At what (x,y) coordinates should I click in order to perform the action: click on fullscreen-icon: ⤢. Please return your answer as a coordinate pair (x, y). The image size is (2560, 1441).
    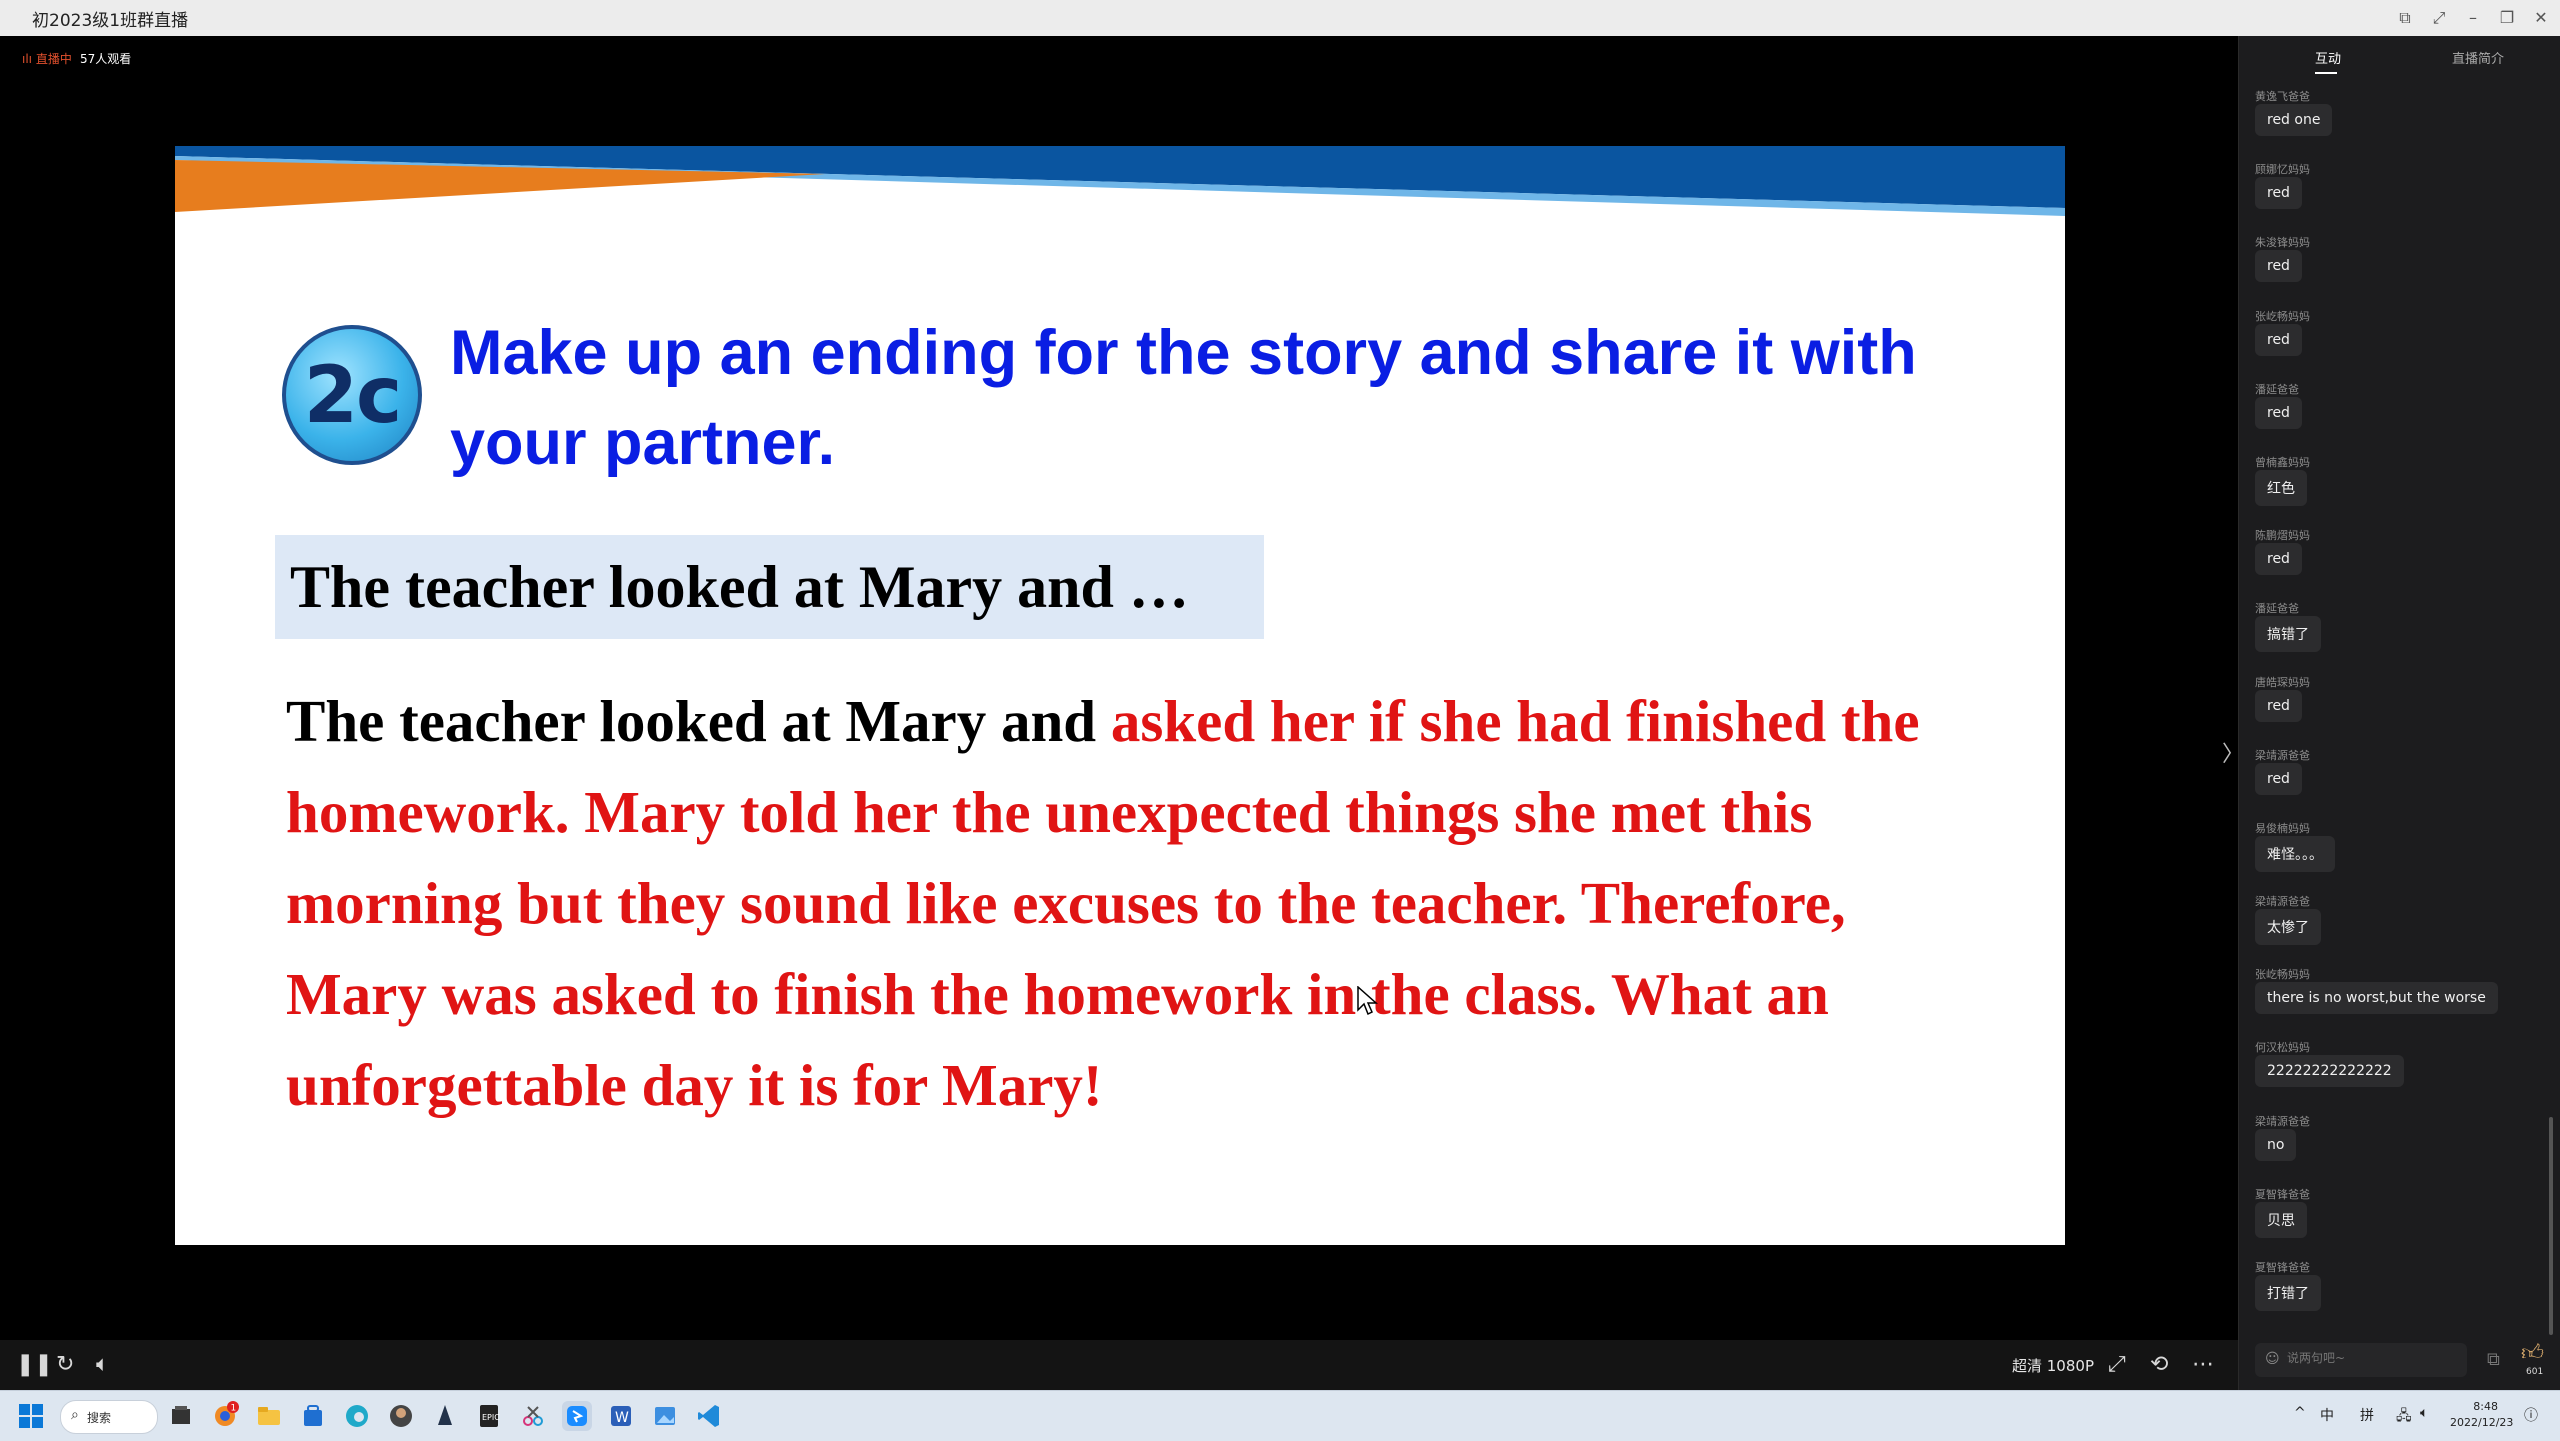
    Looking at the image, I should click on (2439, 18).